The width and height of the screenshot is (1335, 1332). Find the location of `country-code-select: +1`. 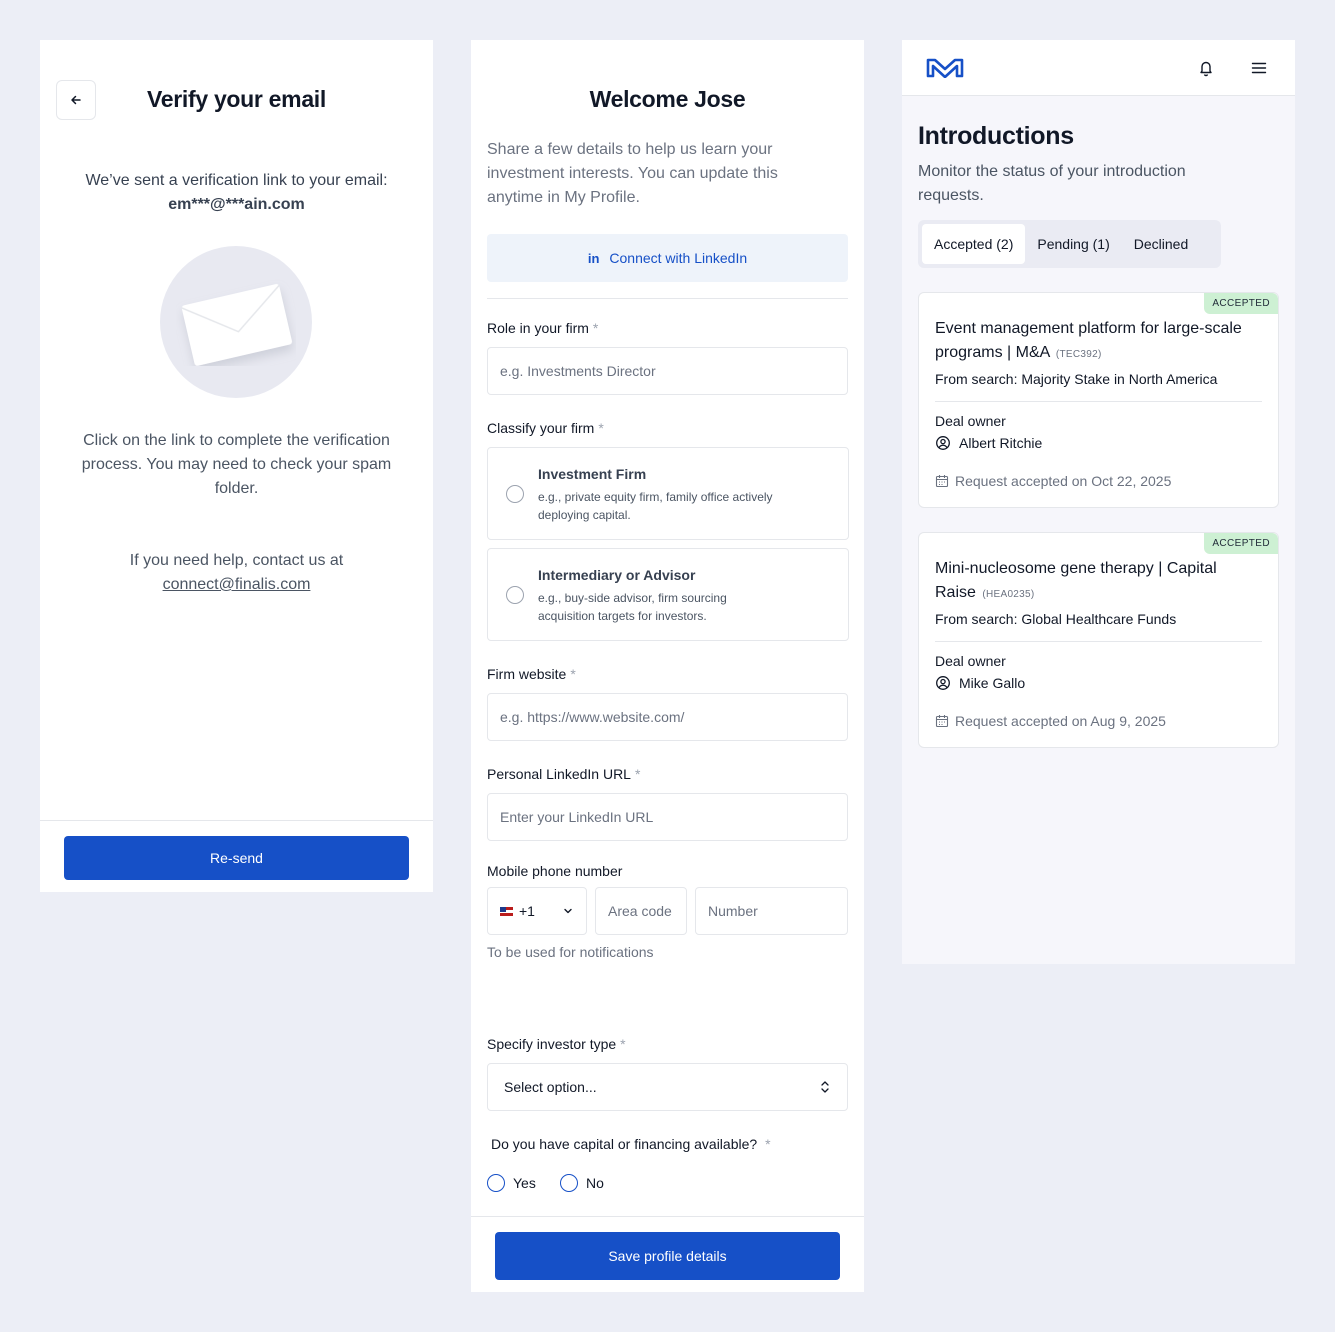

country-code-select: +1 is located at coordinates (537, 911).